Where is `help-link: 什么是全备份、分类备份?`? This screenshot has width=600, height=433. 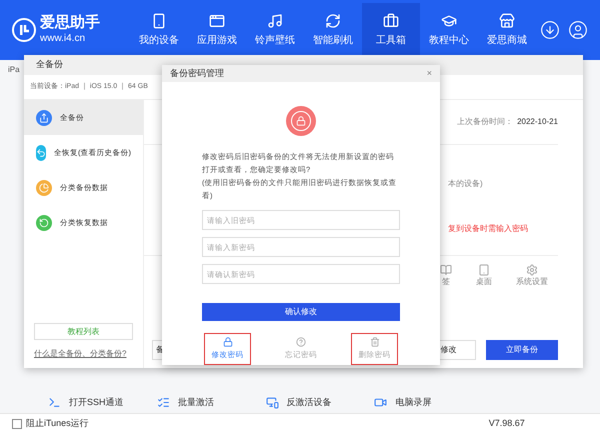 help-link: 什么是全备份、分类备份? is located at coordinates (83, 354).